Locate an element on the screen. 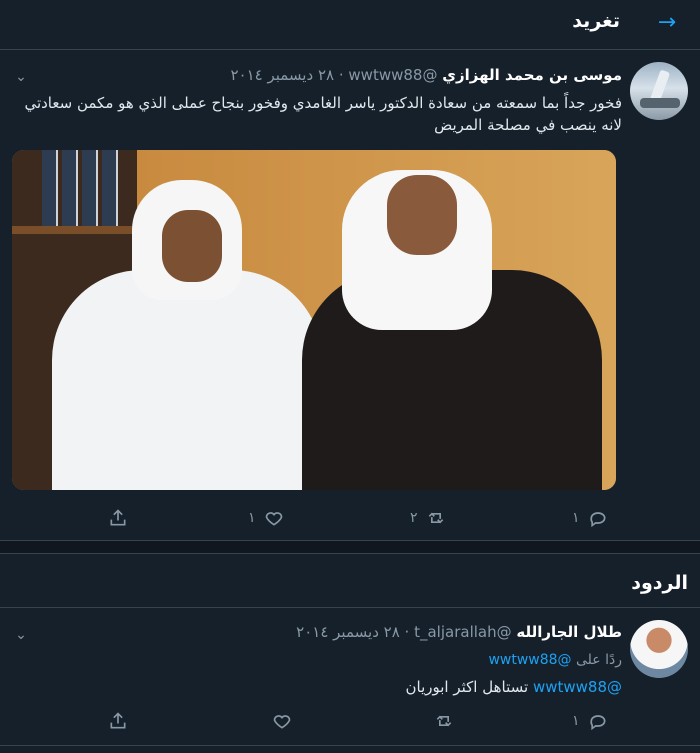 Image resolution: width=700 pixels, height=753 pixels. replying-to-prefix: ردًا على is located at coordinates (599, 660).